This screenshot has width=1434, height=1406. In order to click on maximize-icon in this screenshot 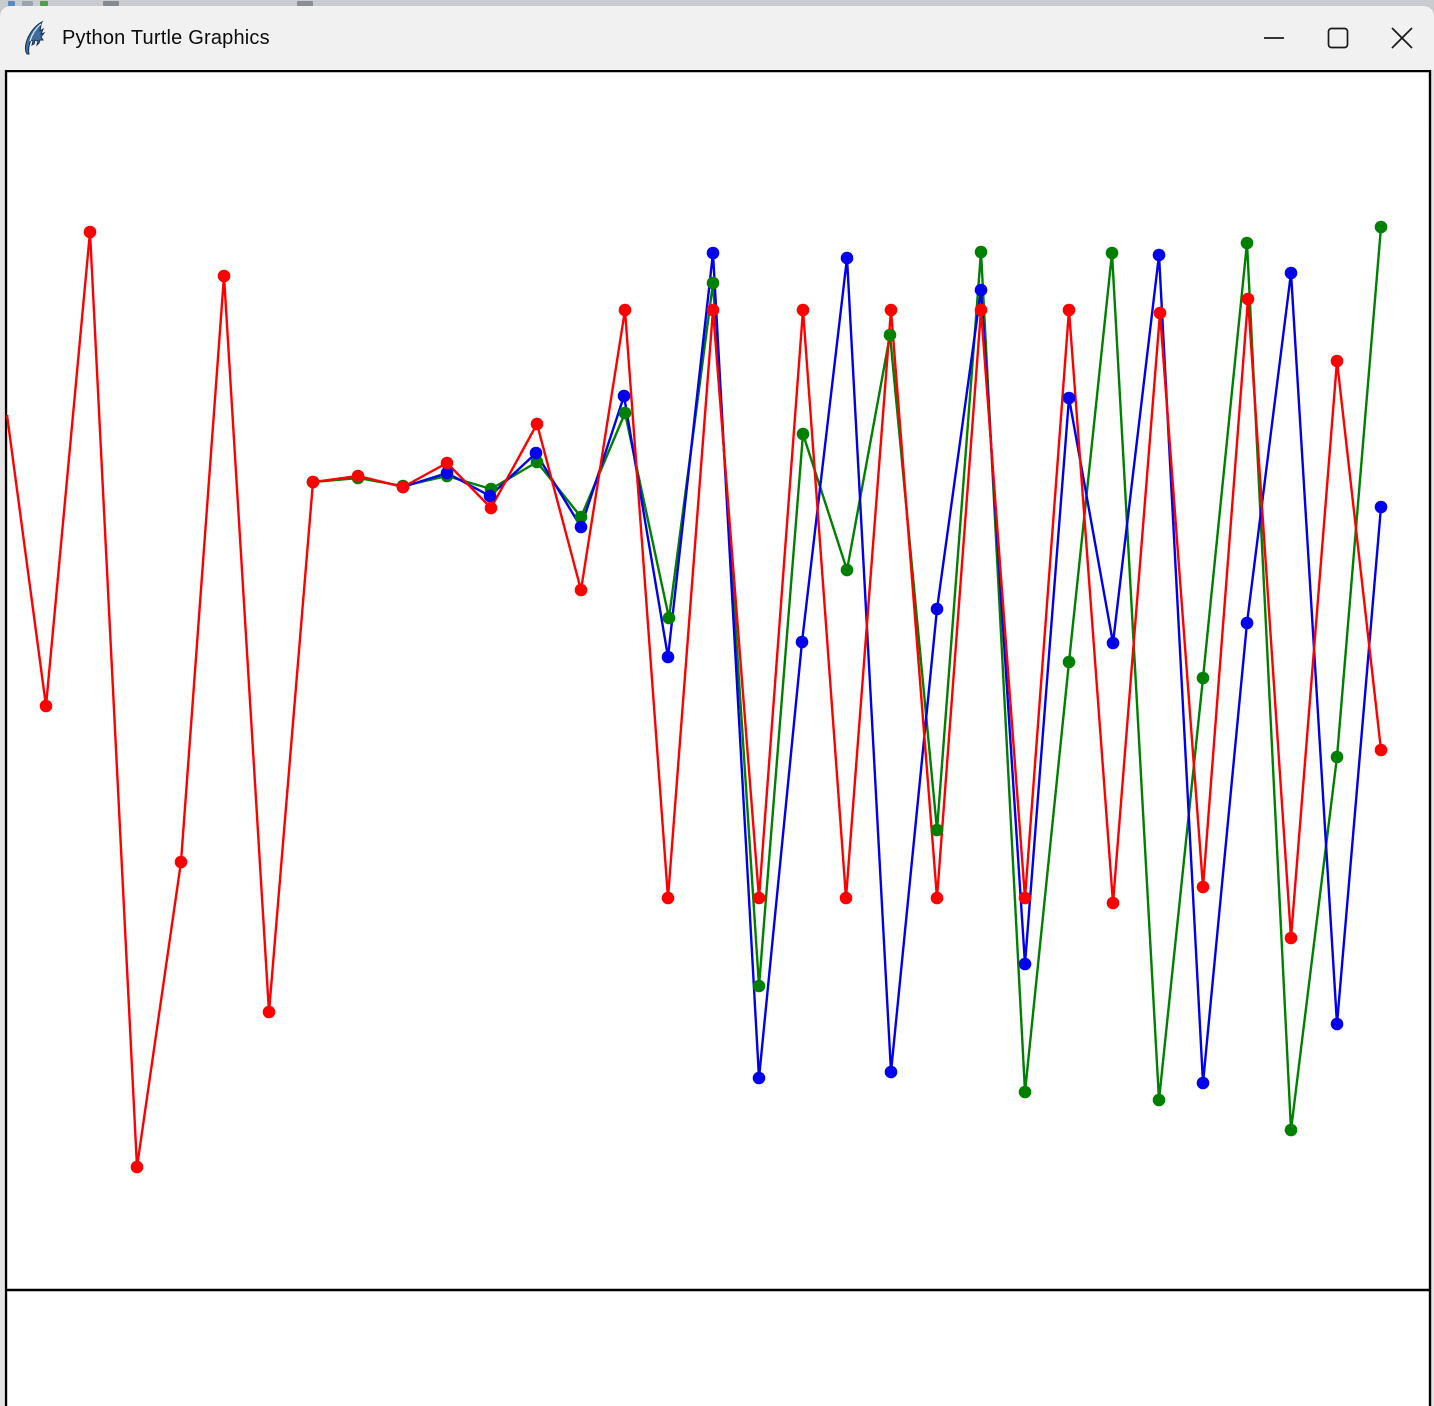, I will do `click(1338, 38)`.